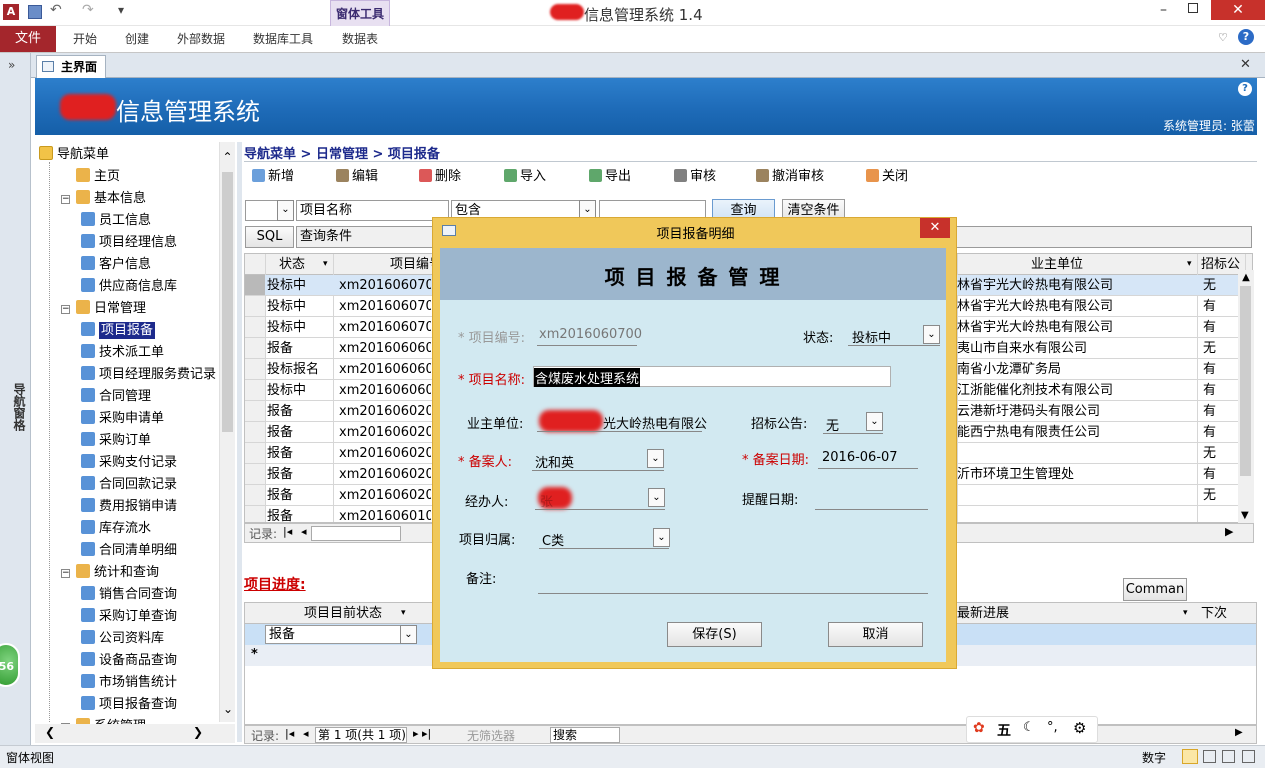 The width and height of the screenshot is (1265, 768). Describe the element at coordinates (343, 613) in the screenshot. I see `col-current-status: 项目目前状态` at that location.